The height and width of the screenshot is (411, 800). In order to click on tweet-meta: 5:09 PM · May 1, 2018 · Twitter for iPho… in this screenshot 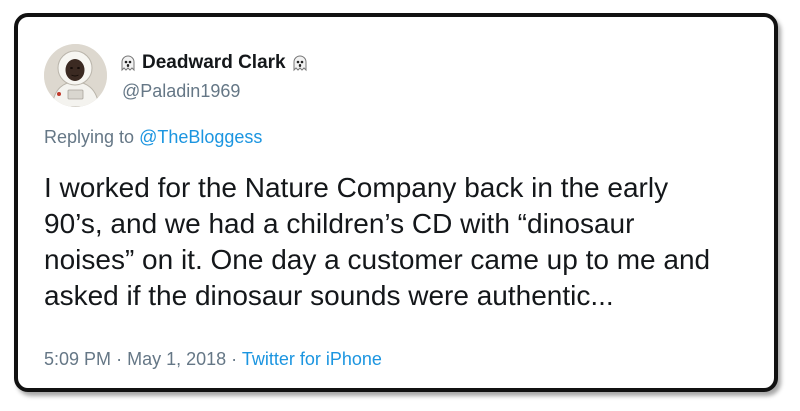, I will do `click(213, 359)`.